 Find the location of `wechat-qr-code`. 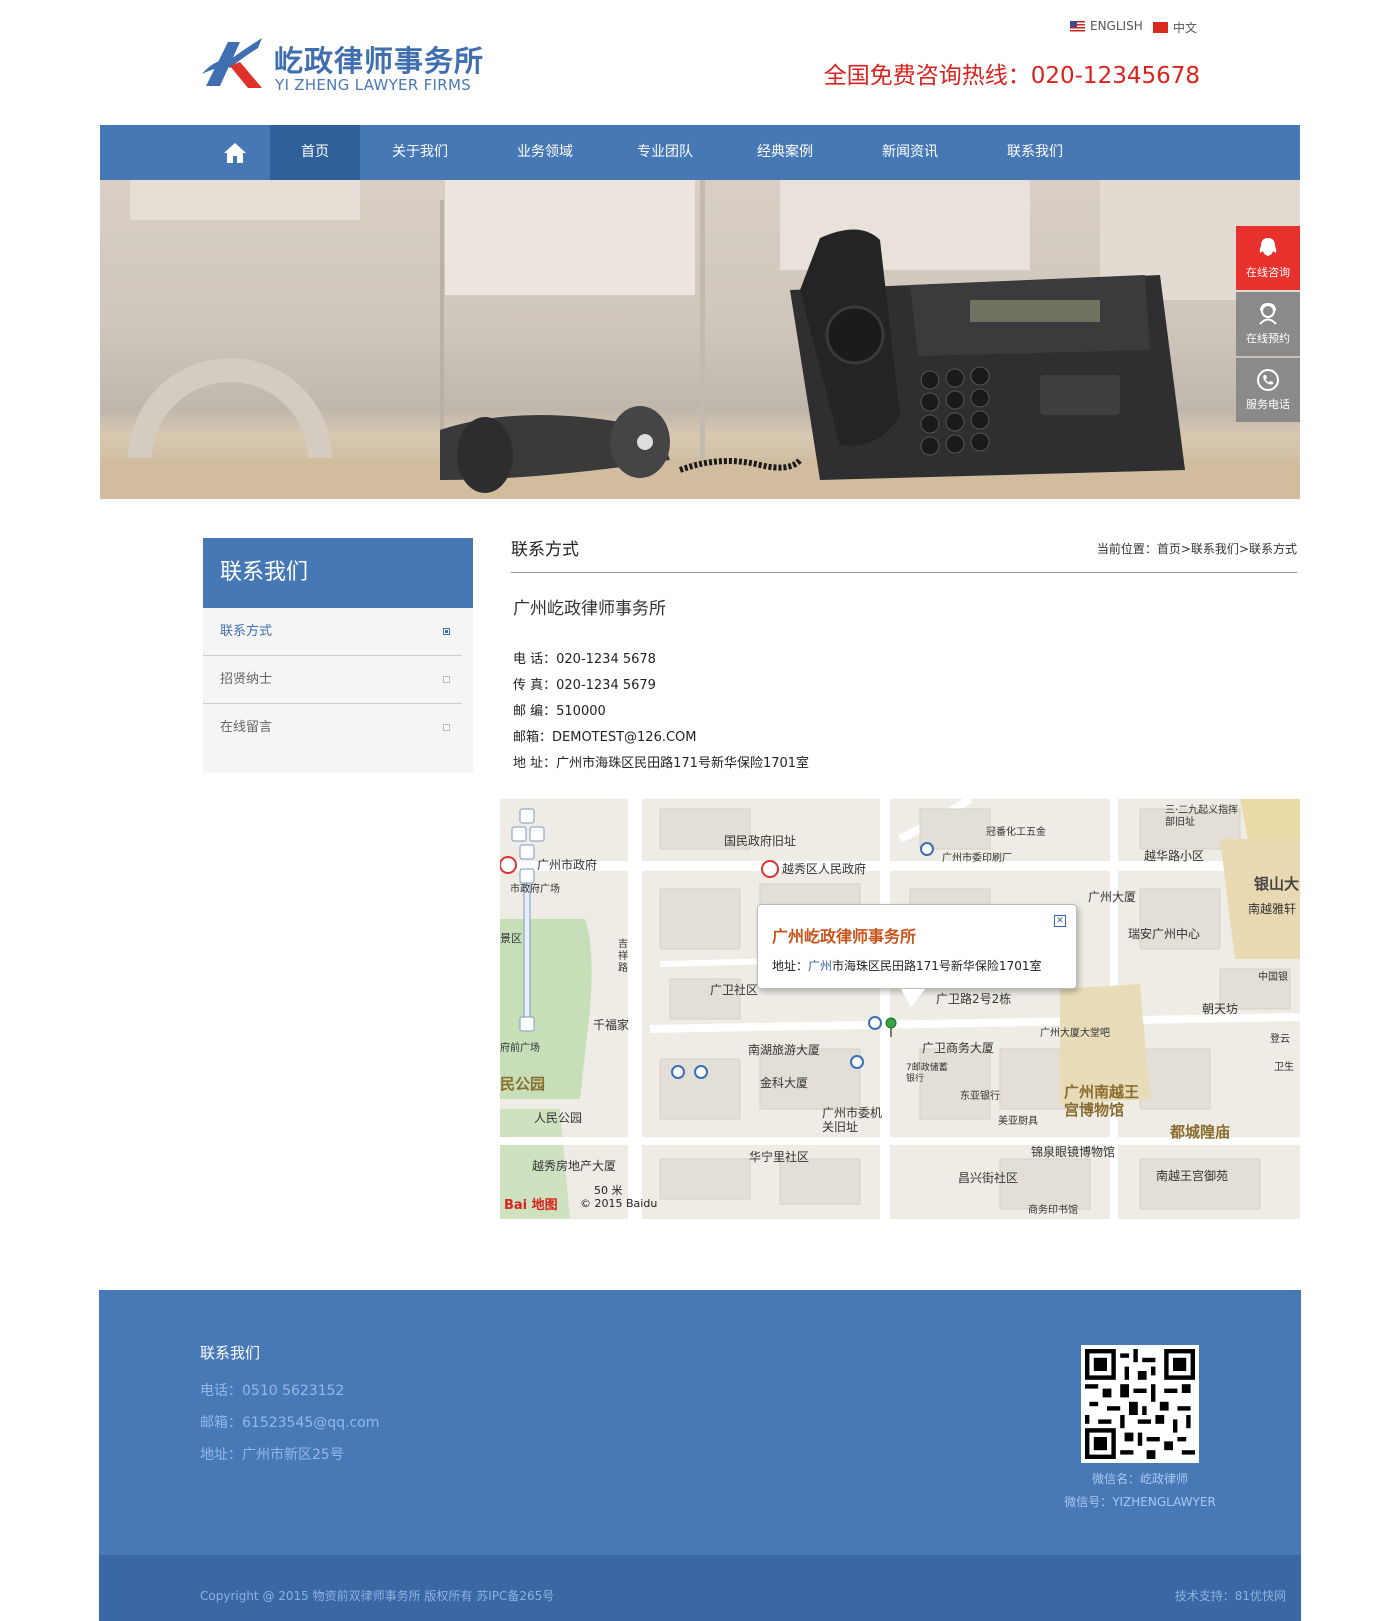

wechat-qr-code is located at coordinates (1140, 1404).